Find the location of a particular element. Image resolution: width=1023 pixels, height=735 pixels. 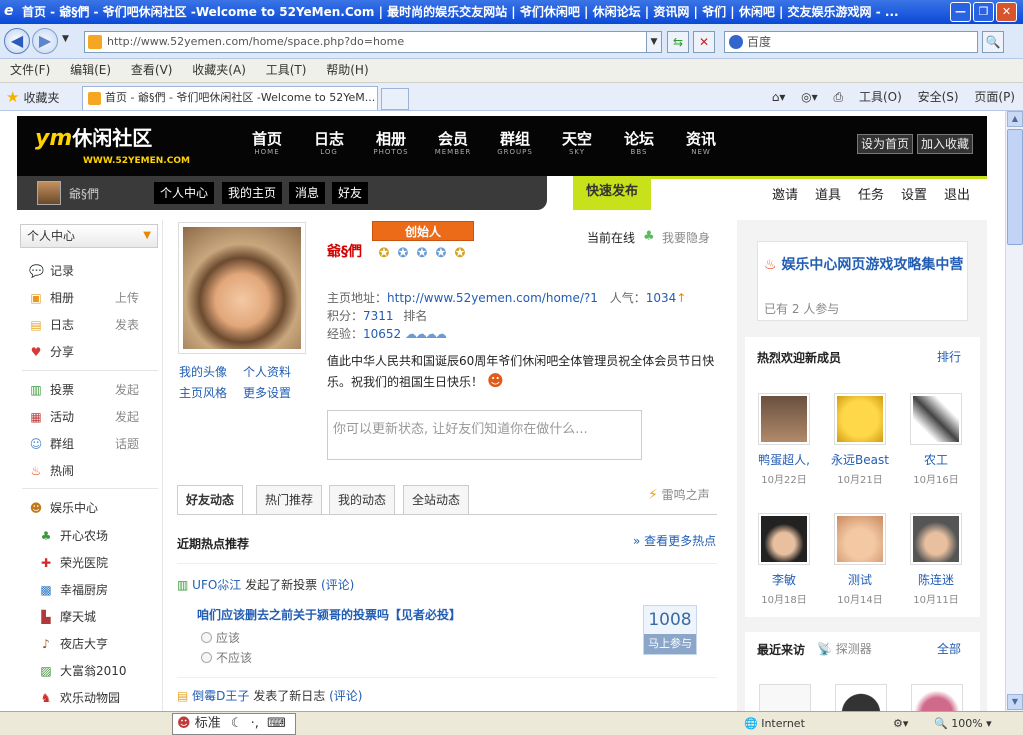

game-guide-title: ♨ 娱乐中心网页游戏攻略集中营 is located at coordinates (864, 265).